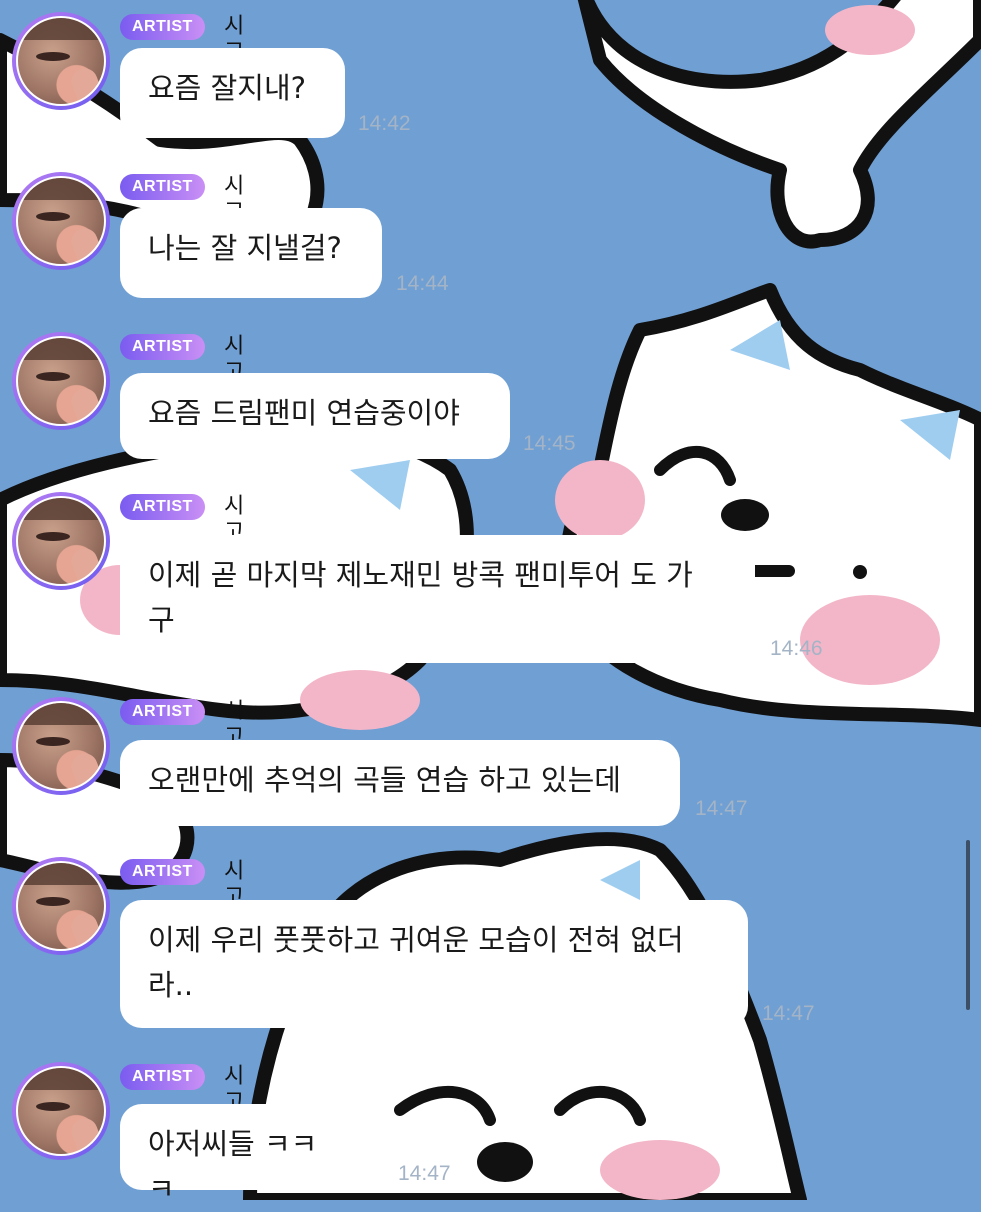 The width and height of the screenshot is (981, 1212). What do you see at coordinates (796, 648) in the screenshot?
I see `message-time: 14:46` at bounding box center [796, 648].